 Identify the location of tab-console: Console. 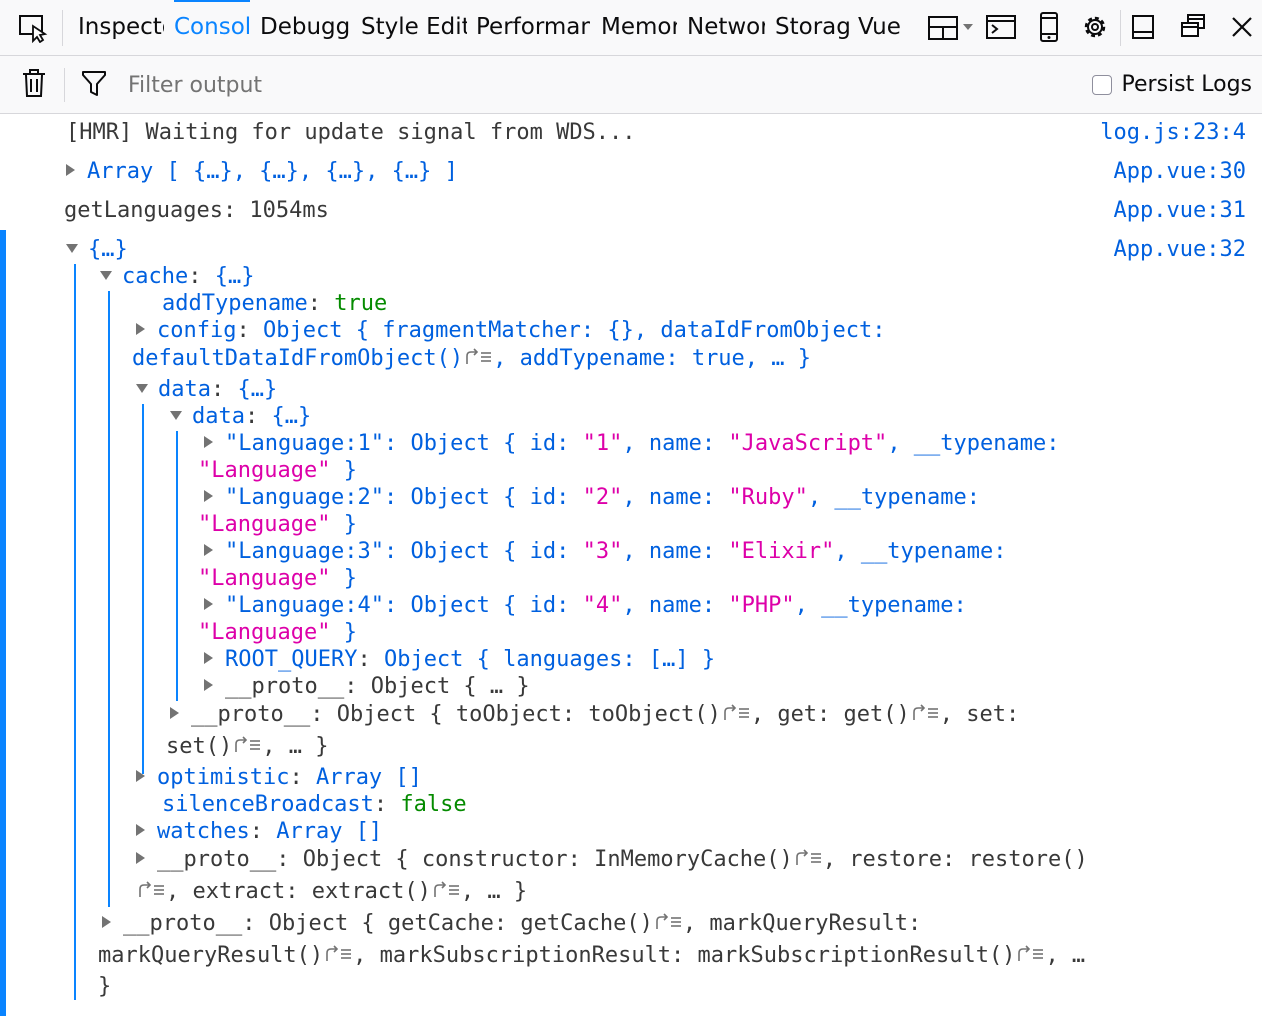
(212, 27).